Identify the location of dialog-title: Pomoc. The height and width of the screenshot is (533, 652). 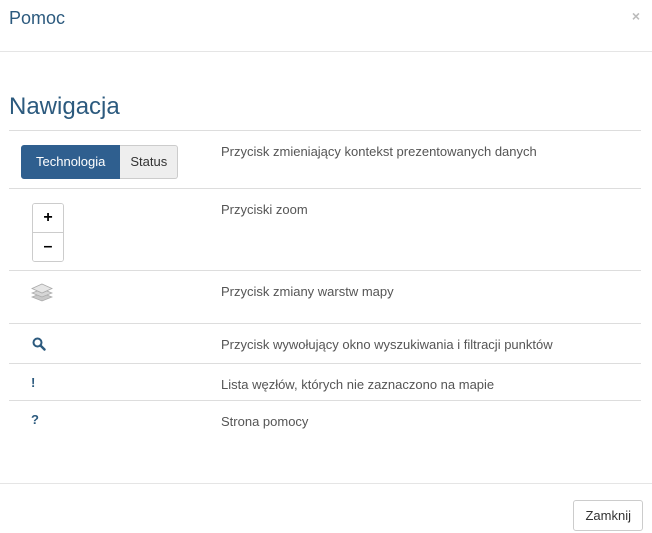
(37, 18).